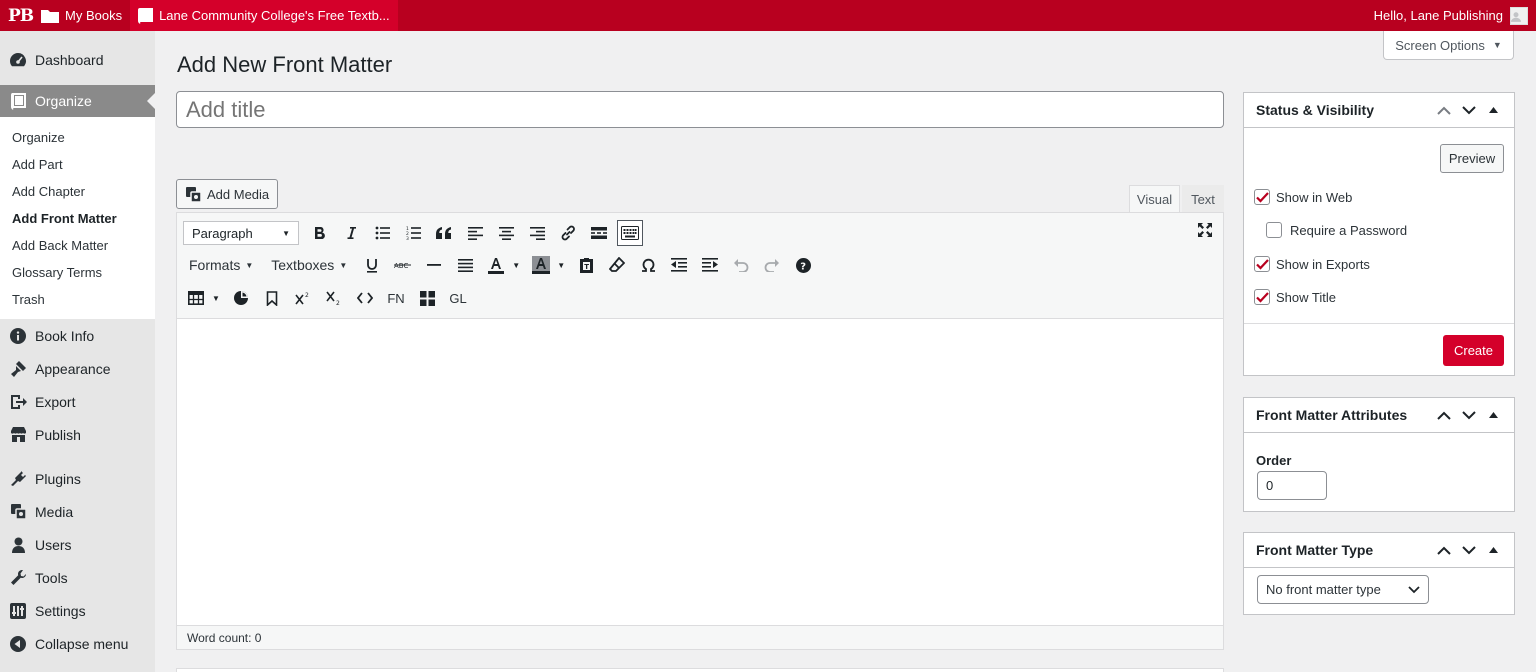 This screenshot has width=1536, height=672. Describe the element at coordinates (77, 368) in the screenshot. I see `menu-appearance: Appearance` at that location.